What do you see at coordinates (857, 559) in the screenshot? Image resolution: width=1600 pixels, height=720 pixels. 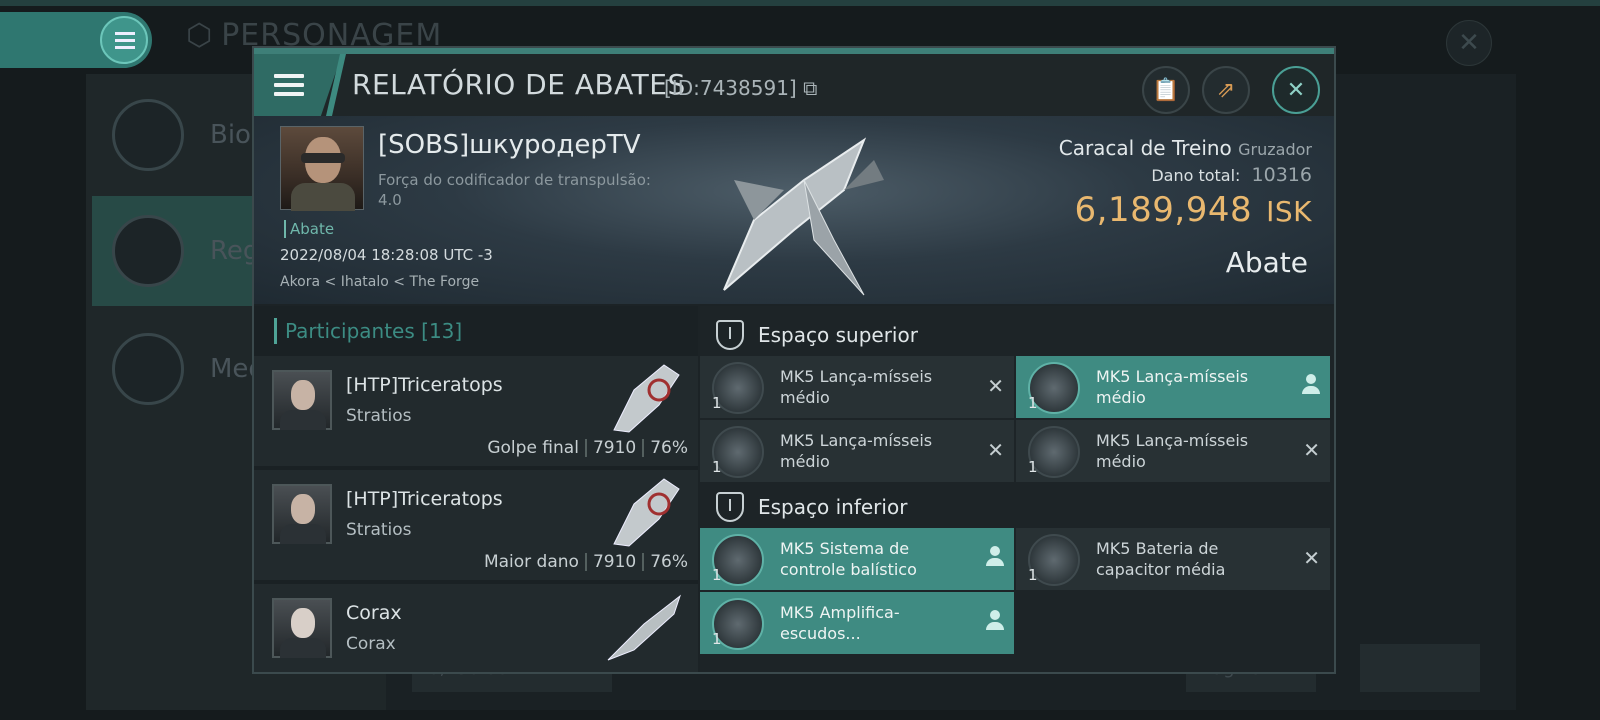 I see `module-slot: 1 MK5 Sistema de controle balístico` at bounding box center [857, 559].